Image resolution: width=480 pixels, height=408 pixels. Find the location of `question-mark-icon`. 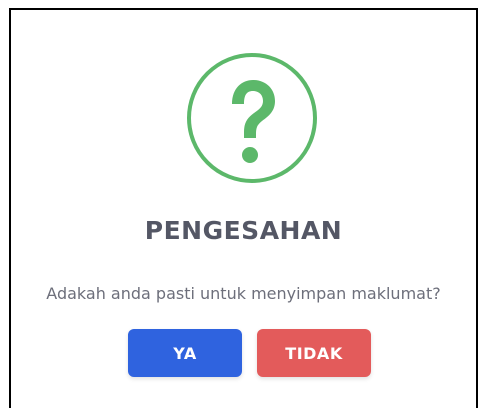

question-mark-icon is located at coordinates (252, 118).